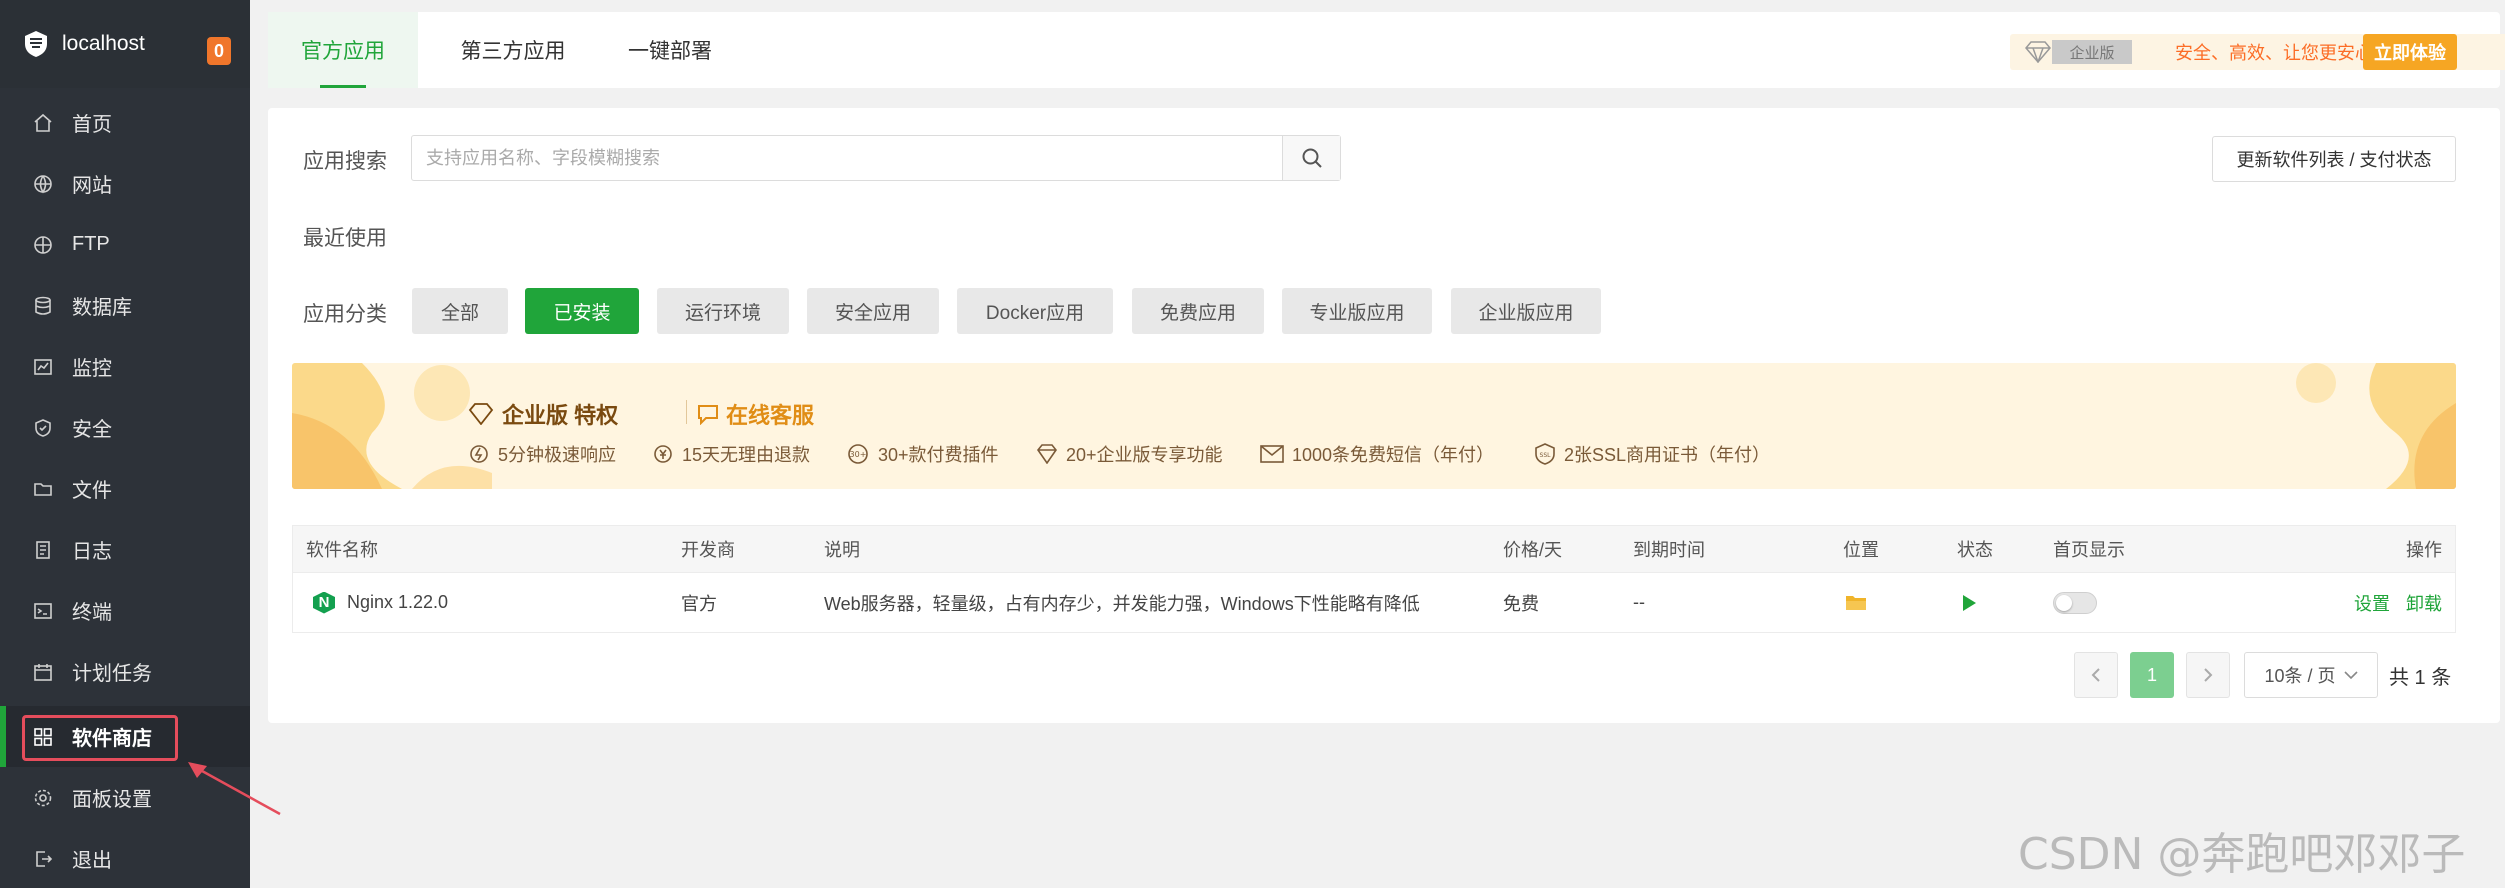 The image size is (2505, 888). What do you see at coordinates (43, 123) in the screenshot?
I see `home-icon` at bounding box center [43, 123].